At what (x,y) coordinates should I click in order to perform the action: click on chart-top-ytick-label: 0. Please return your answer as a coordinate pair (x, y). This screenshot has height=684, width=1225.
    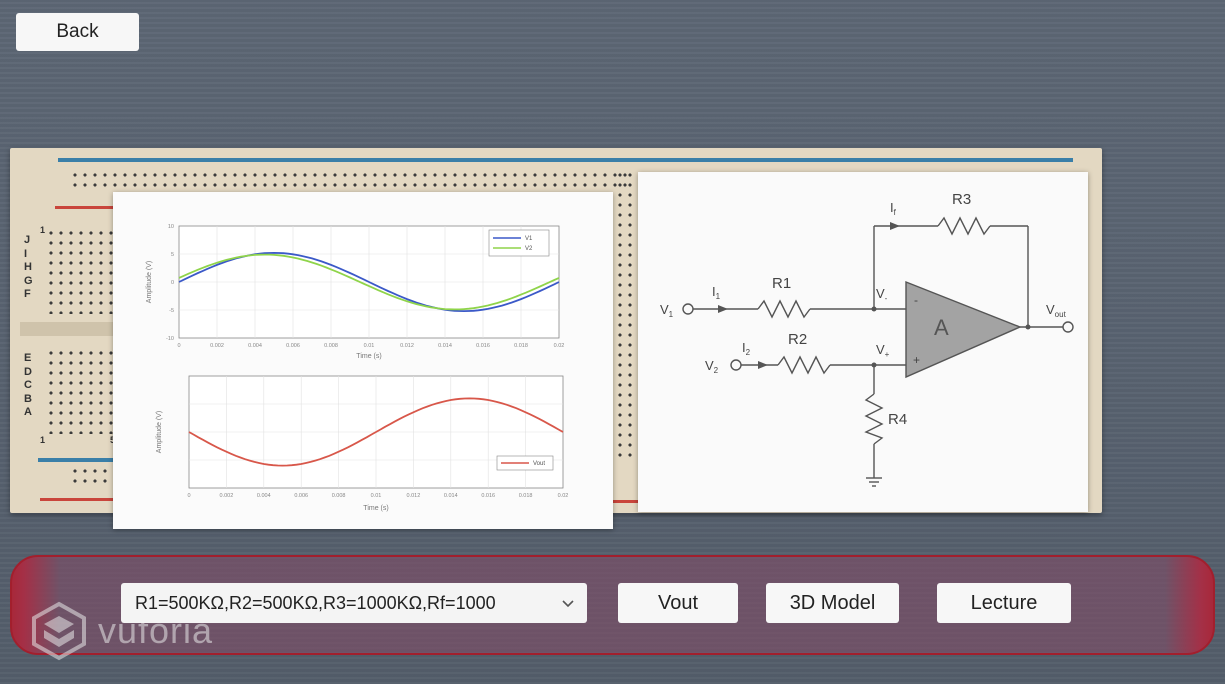
    Looking at the image, I should click on (172, 283).